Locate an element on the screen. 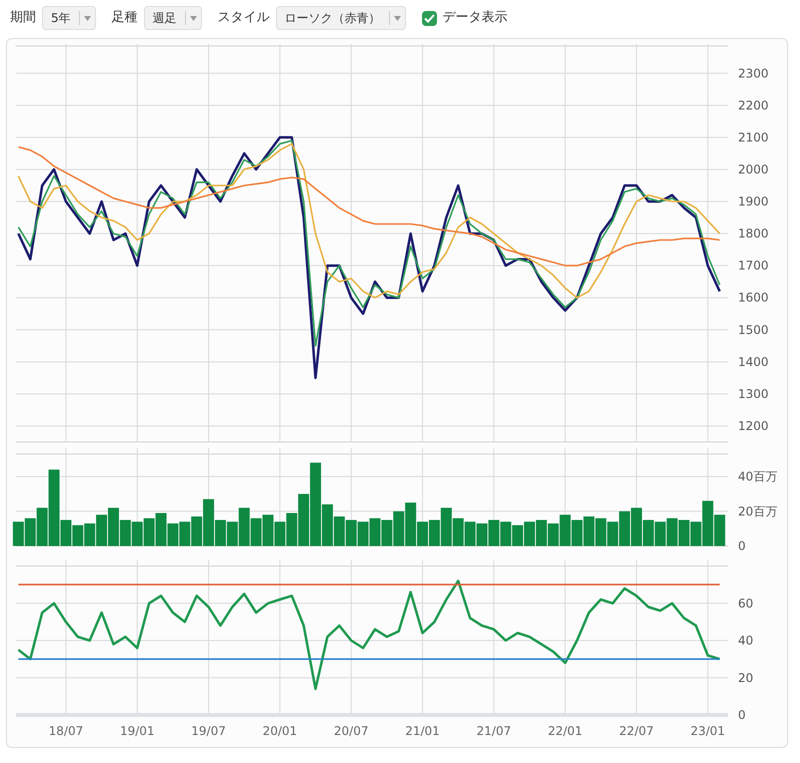 The height and width of the screenshot is (763, 800). select-dropdown: ローソク（赤青） is located at coordinates (341, 18).